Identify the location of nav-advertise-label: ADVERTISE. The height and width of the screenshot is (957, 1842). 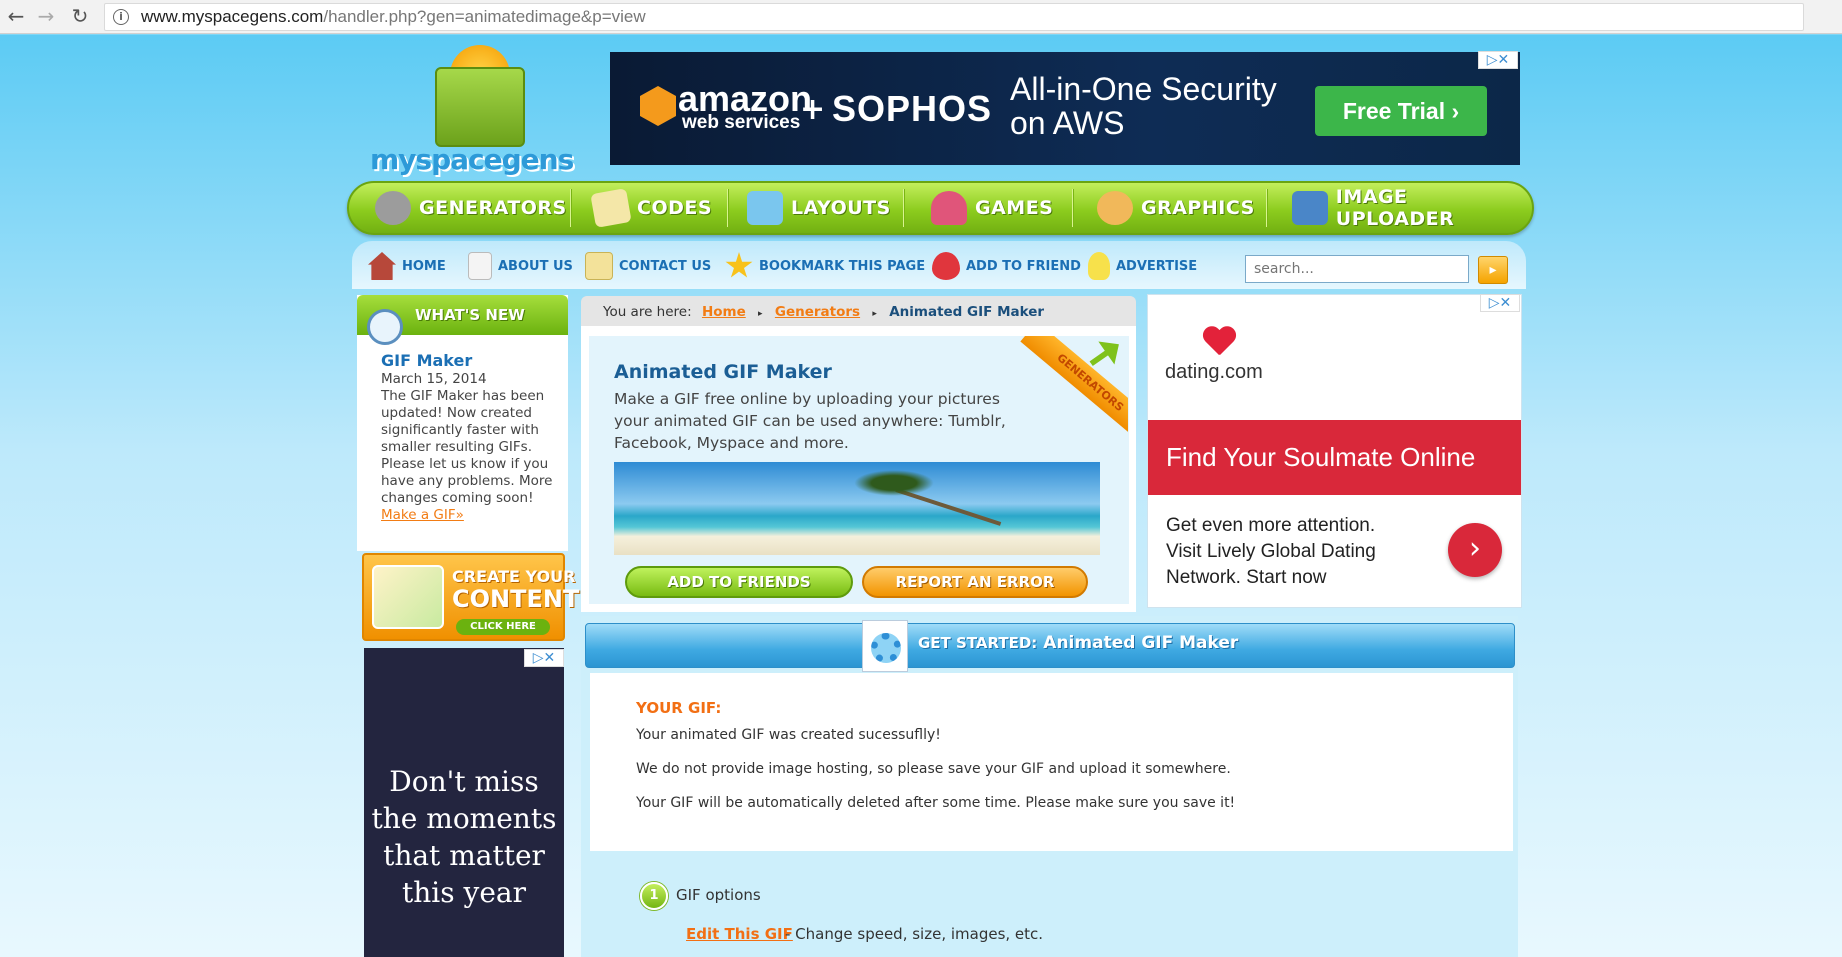
(1157, 266).